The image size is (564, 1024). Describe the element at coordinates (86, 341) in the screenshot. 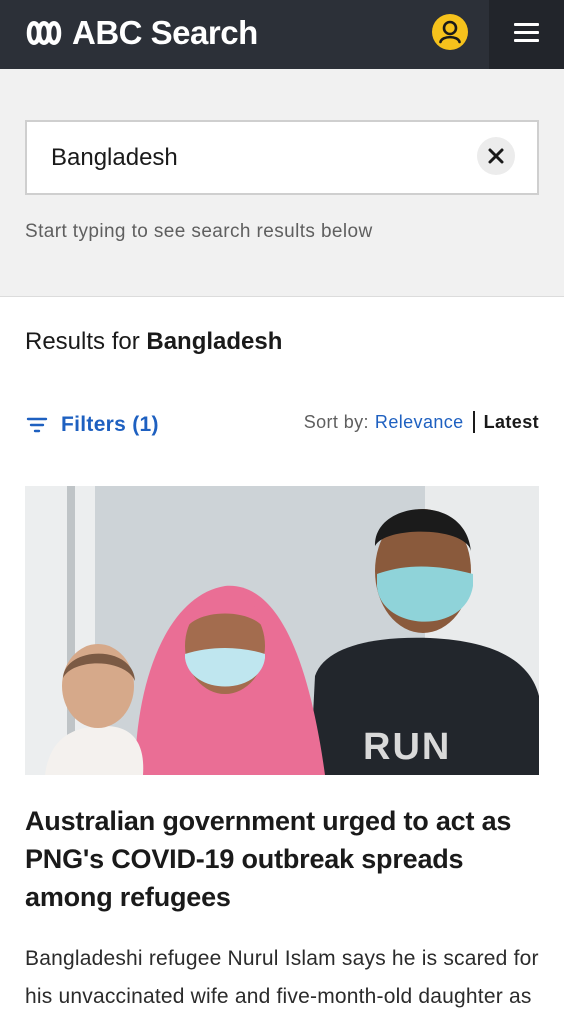

I see `results-prefix: Results for` at that location.